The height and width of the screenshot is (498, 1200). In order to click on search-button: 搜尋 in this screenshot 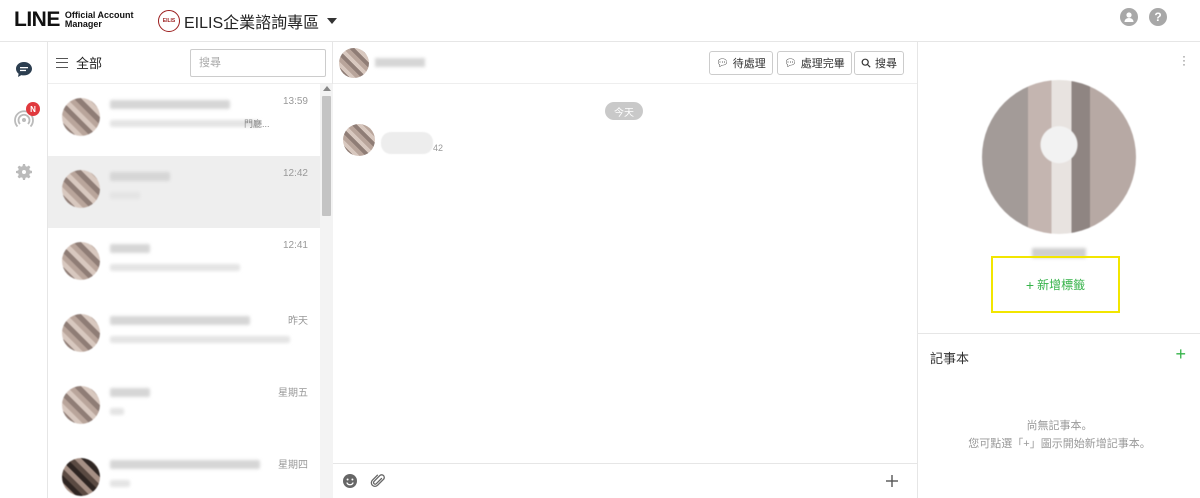, I will do `click(879, 63)`.